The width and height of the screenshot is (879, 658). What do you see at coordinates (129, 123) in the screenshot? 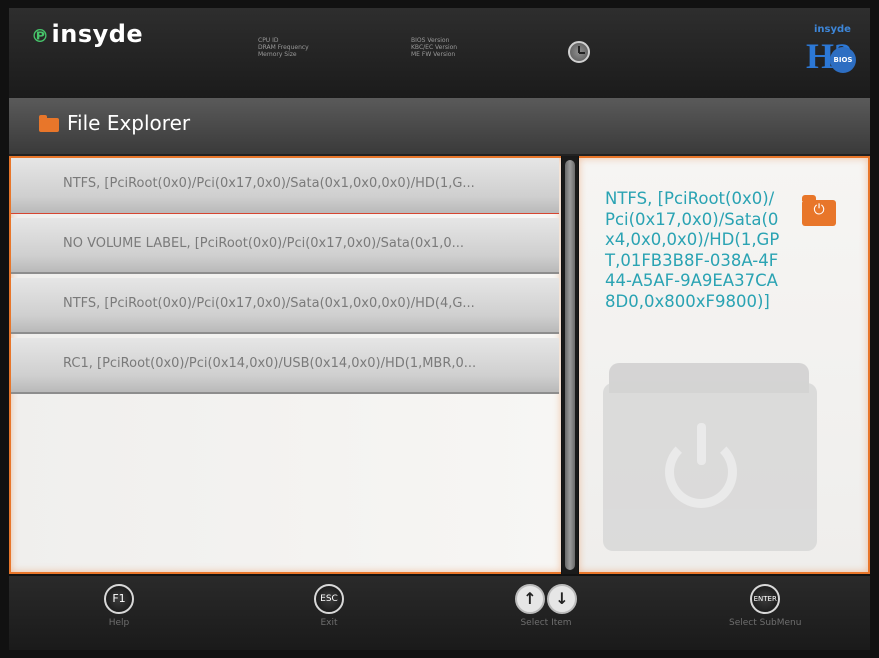
I see `page-title: File Explorer` at bounding box center [129, 123].